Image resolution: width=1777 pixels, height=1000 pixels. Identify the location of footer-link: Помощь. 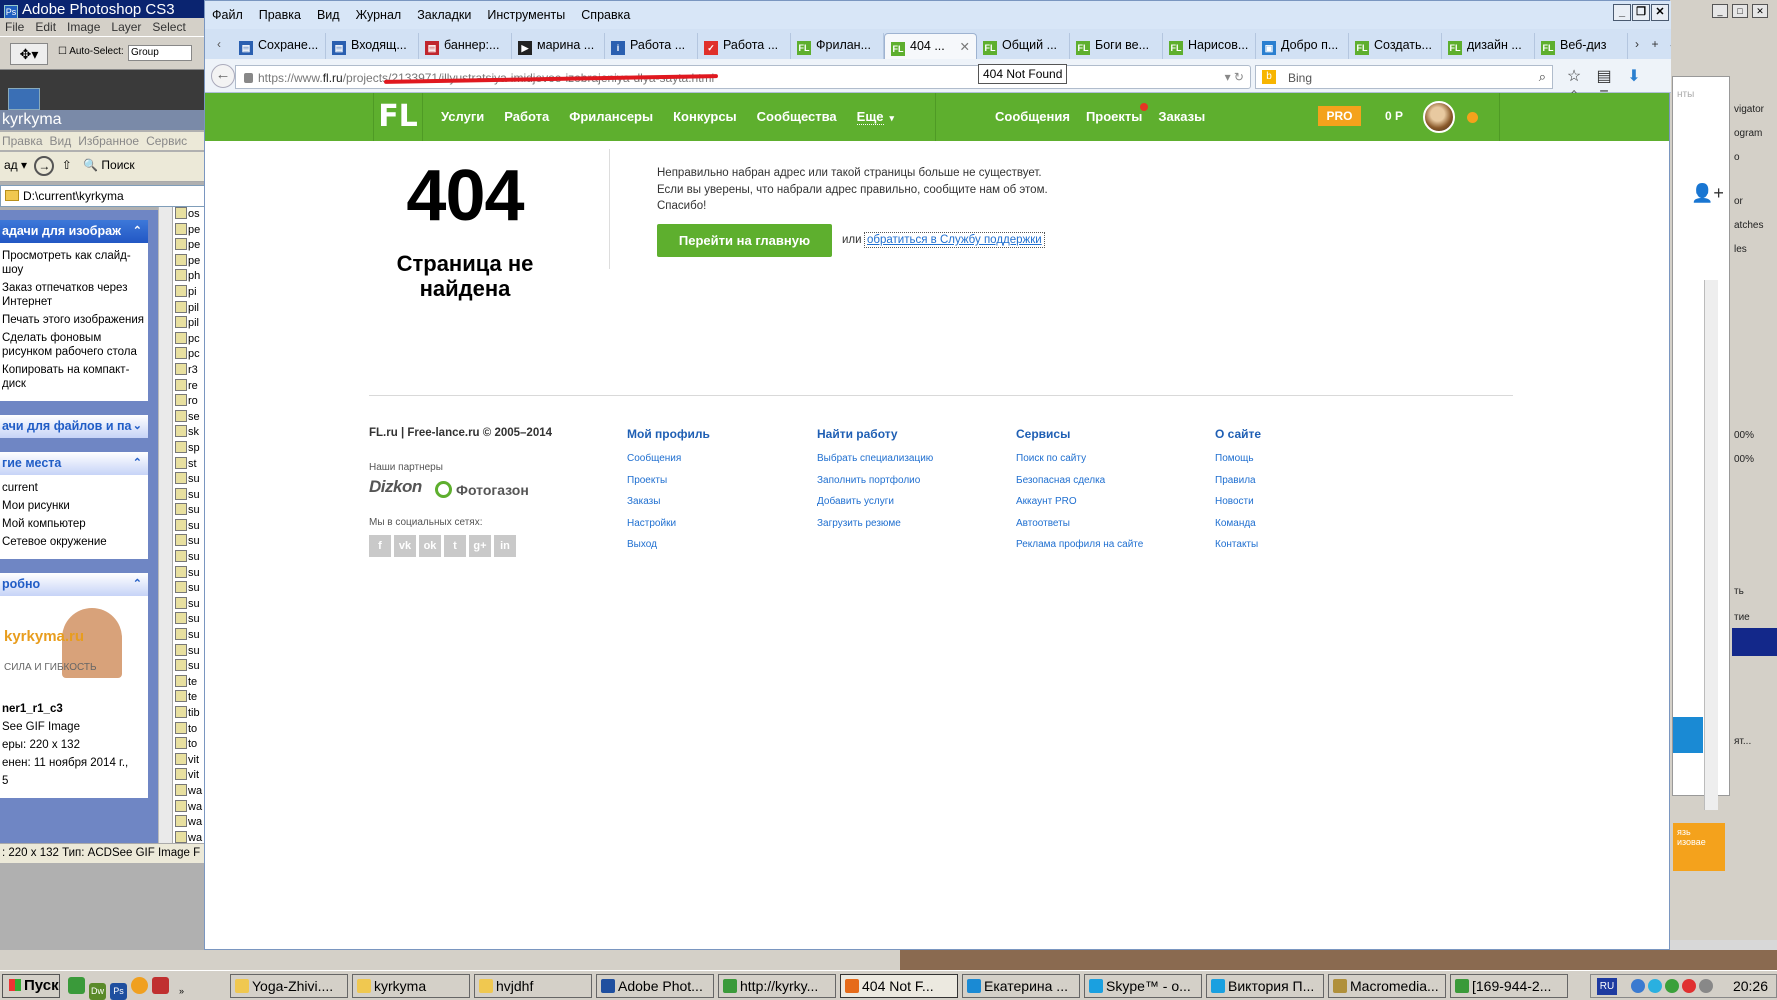
(1238, 458).